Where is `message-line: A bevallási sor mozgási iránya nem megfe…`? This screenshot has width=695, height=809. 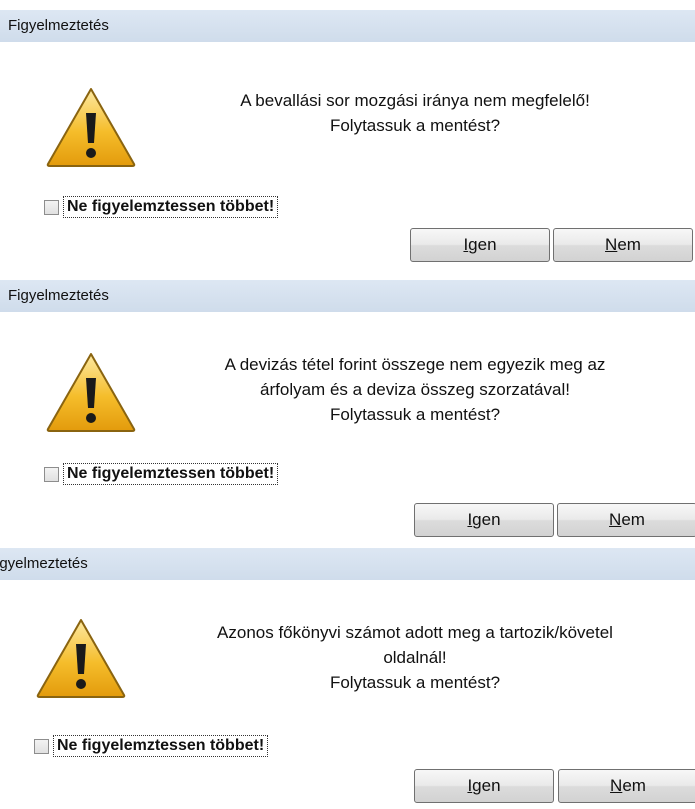 message-line: A bevallási sor mozgási iránya nem megfe… is located at coordinates (415, 100).